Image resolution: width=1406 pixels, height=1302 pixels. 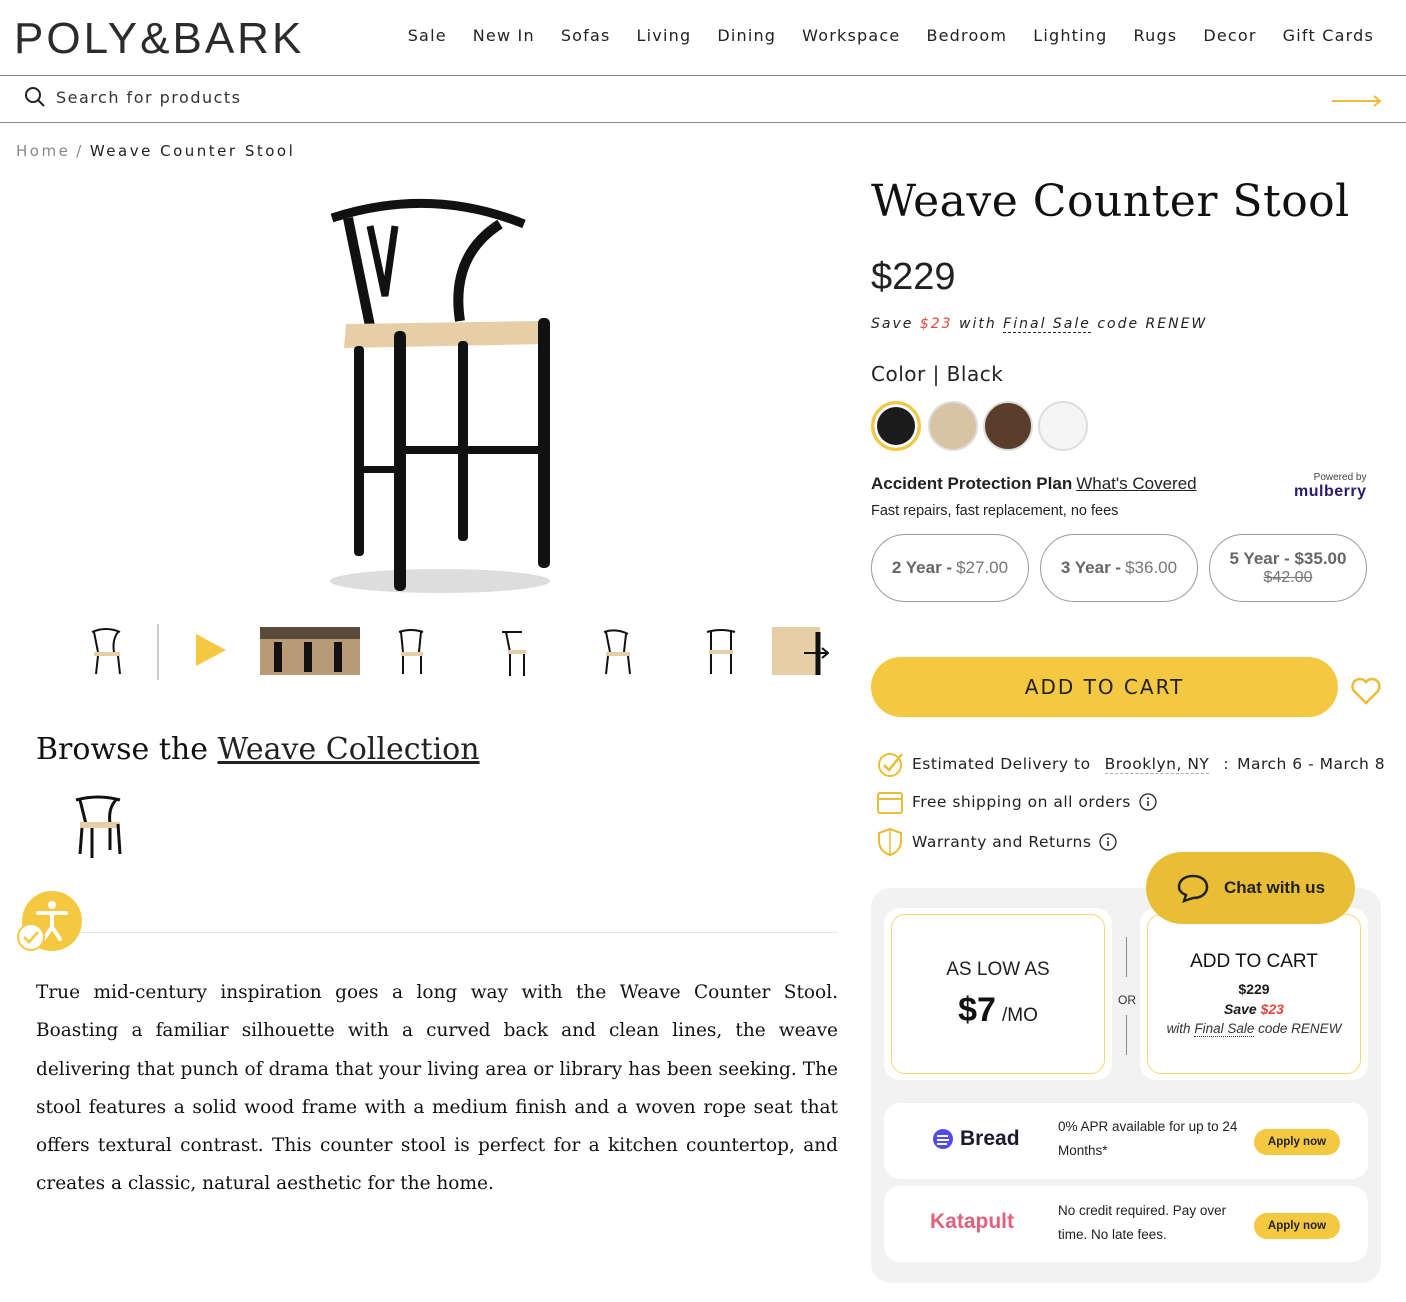 I want to click on breadcrumb-sep: /, so click(x=80, y=151).